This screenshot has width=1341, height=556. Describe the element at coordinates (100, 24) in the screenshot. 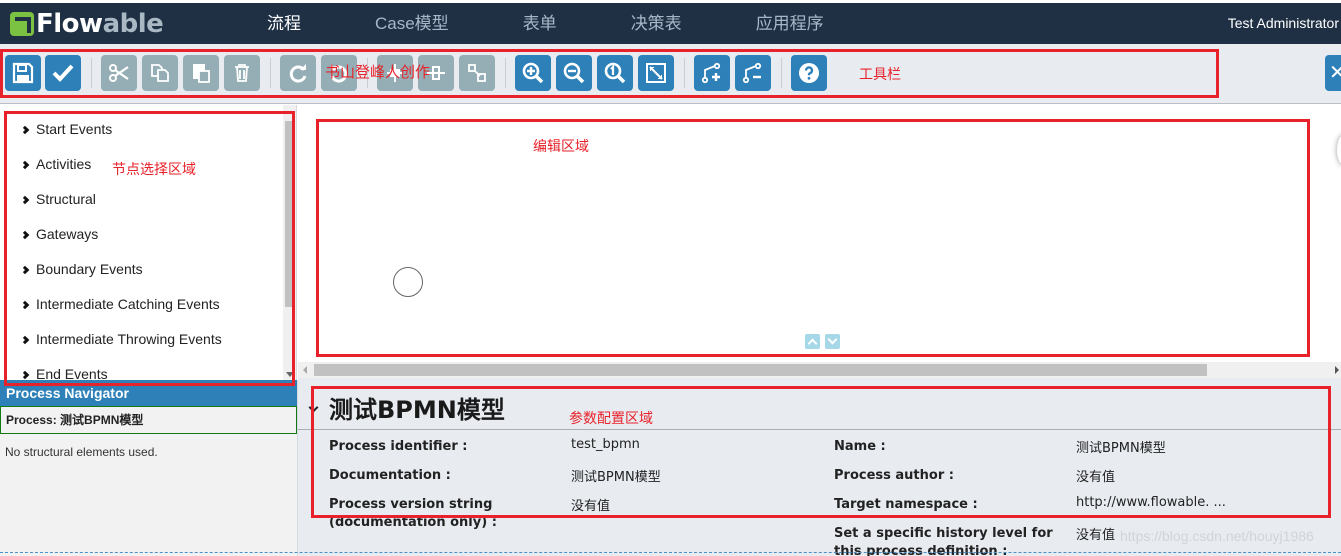

I see `logo-text: Flowable` at that location.